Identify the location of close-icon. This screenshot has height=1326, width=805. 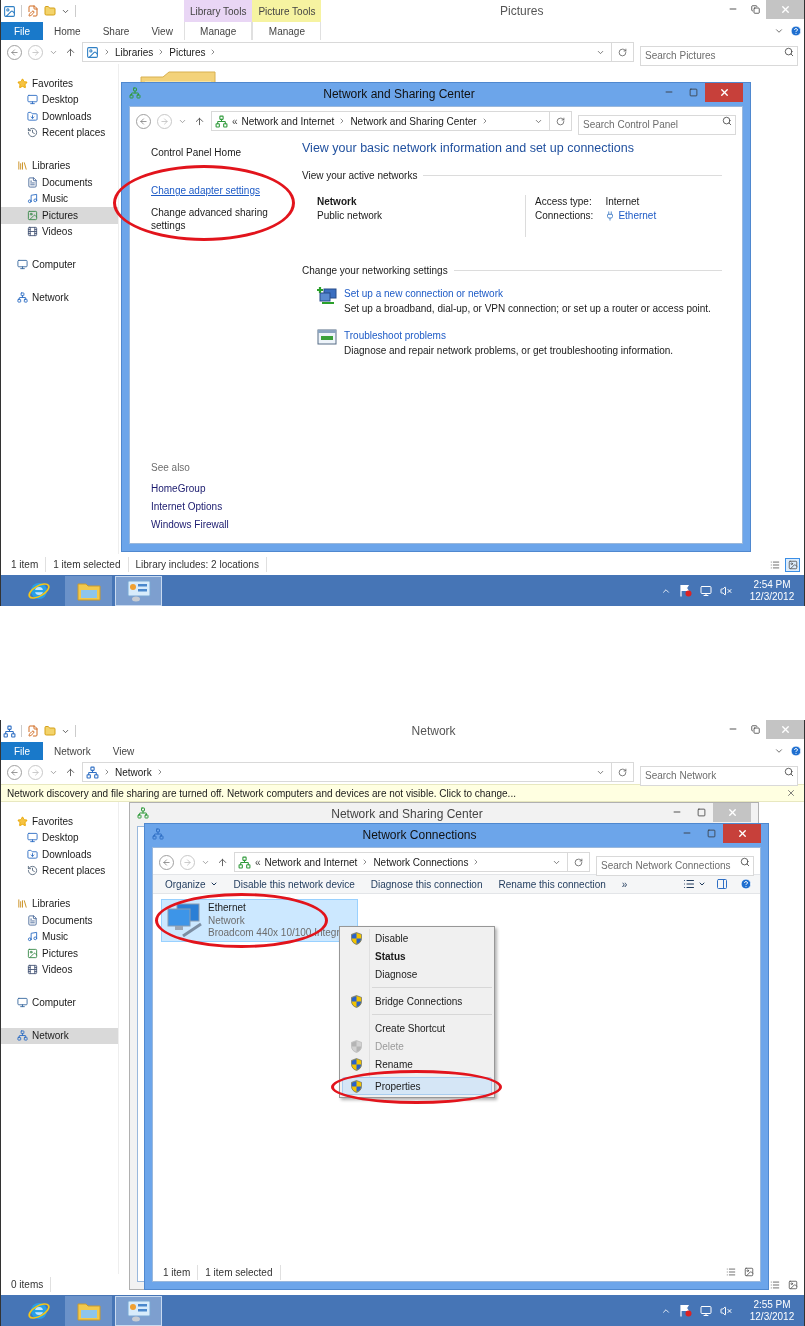
(791, 793).